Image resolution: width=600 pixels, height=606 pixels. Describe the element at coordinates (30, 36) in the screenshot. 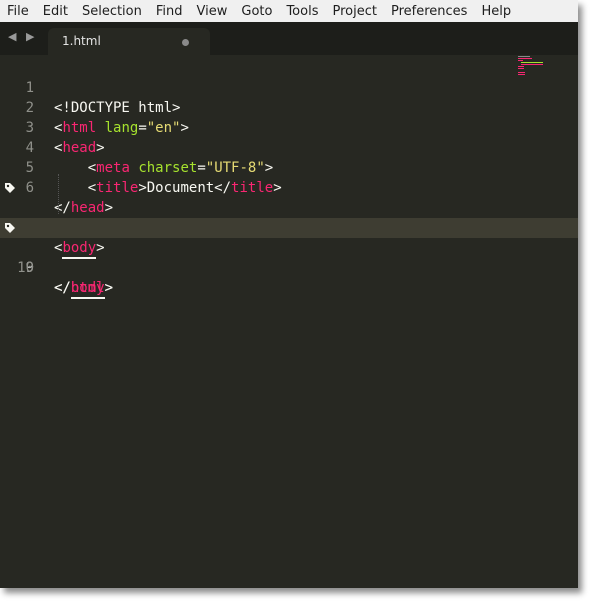

I see `chevron-right-icon: ▶` at that location.